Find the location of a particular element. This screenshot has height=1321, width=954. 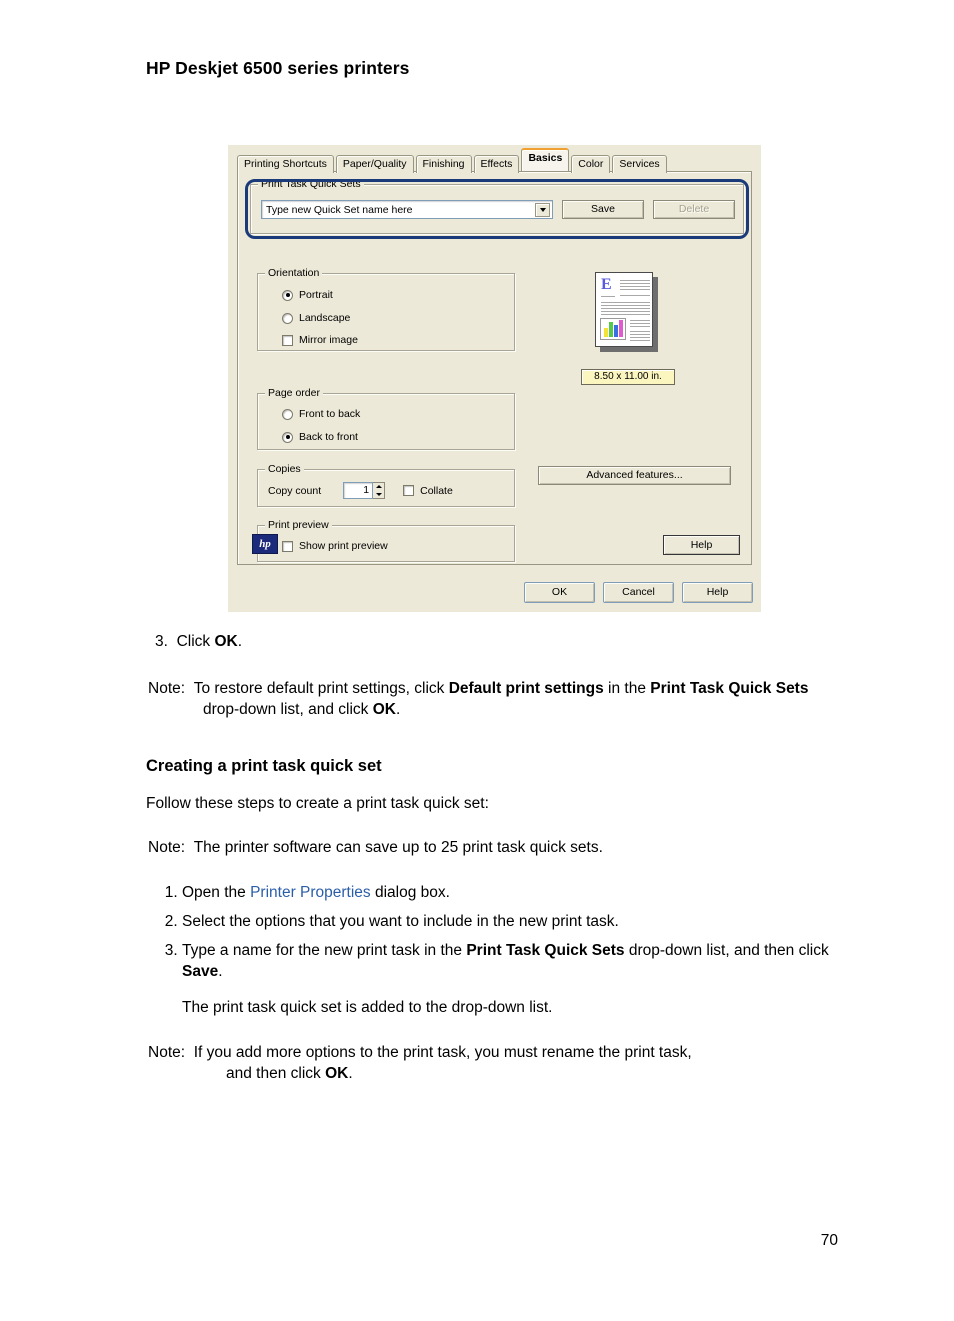

note1-bold-ok: OK is located at coordinates (384, 709).